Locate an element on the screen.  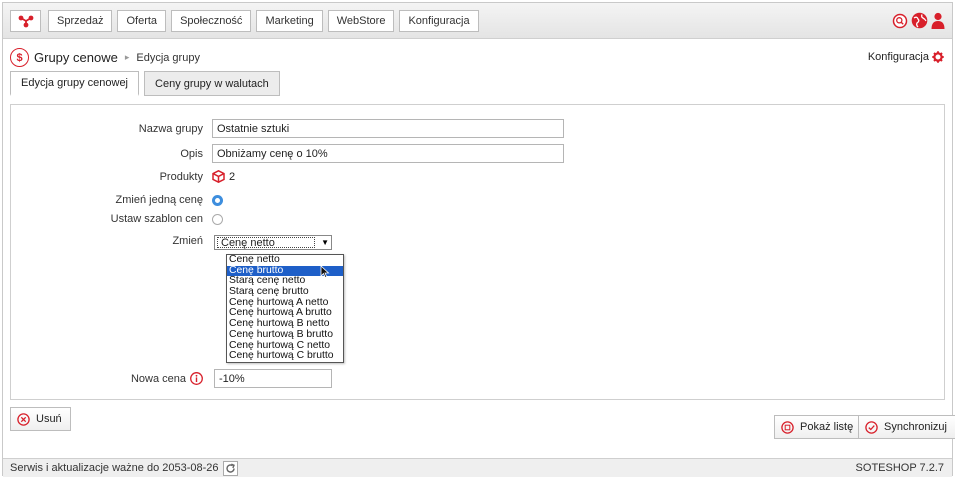
tab-currency-prices: Ceny grupy w walutach is located at coordinates (212, 83).